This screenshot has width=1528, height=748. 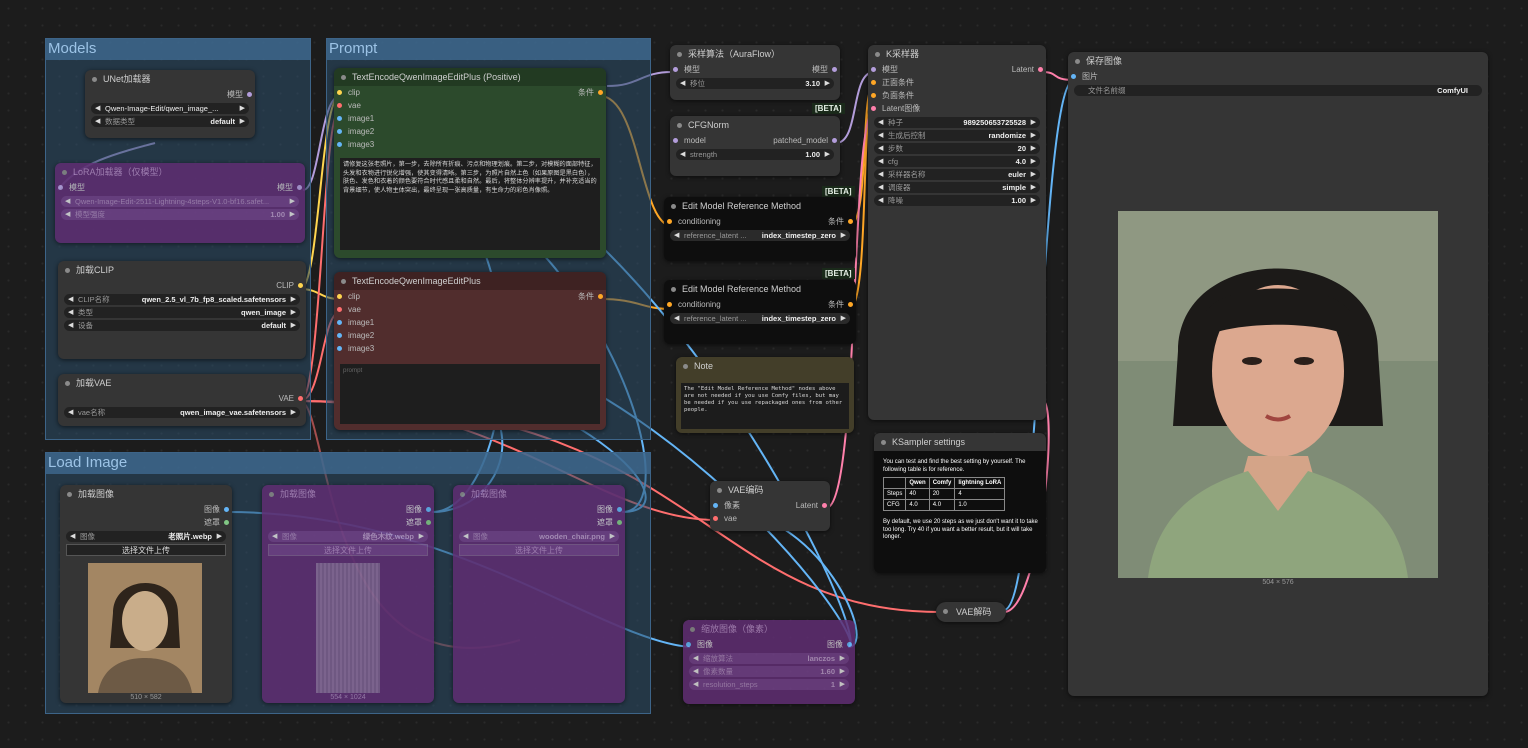 I want to click on output-vae: VAE, so click(x=182, y=398).